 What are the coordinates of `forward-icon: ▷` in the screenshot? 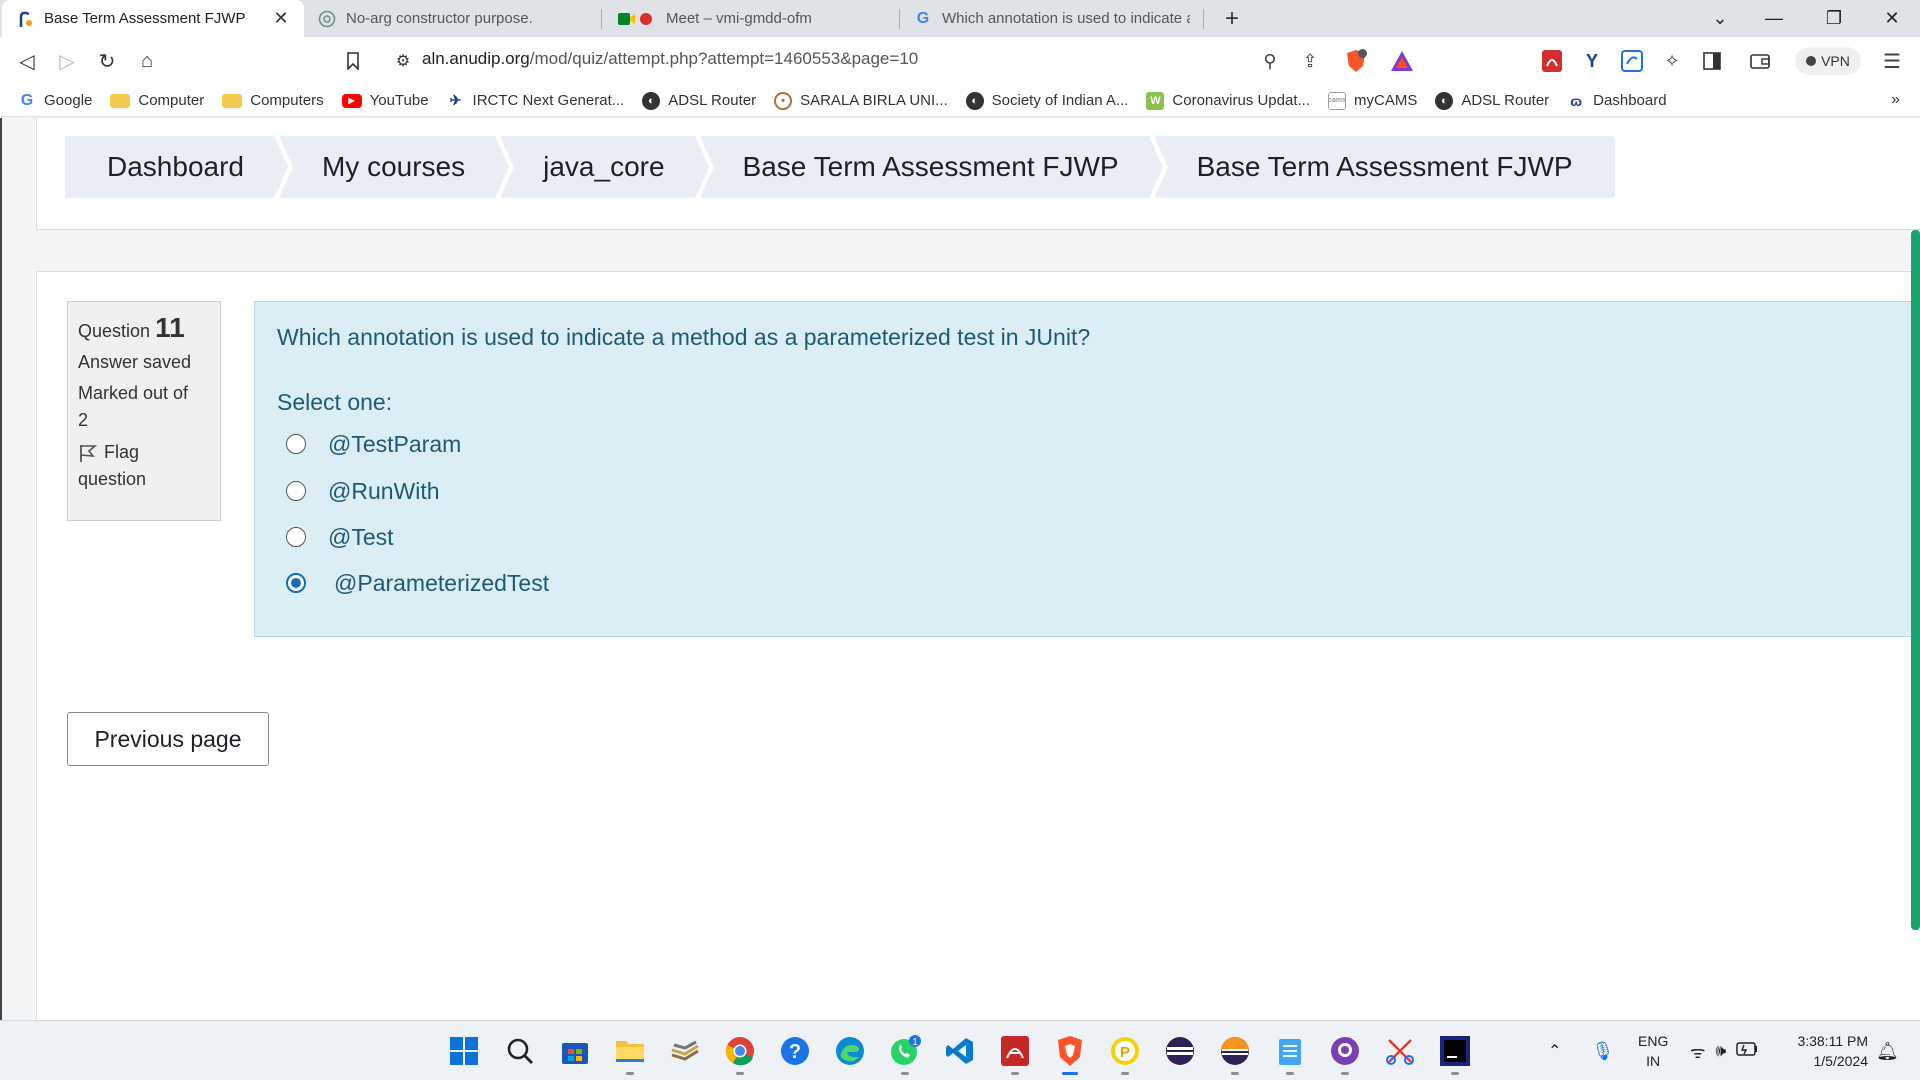 It's located at (67, 61).